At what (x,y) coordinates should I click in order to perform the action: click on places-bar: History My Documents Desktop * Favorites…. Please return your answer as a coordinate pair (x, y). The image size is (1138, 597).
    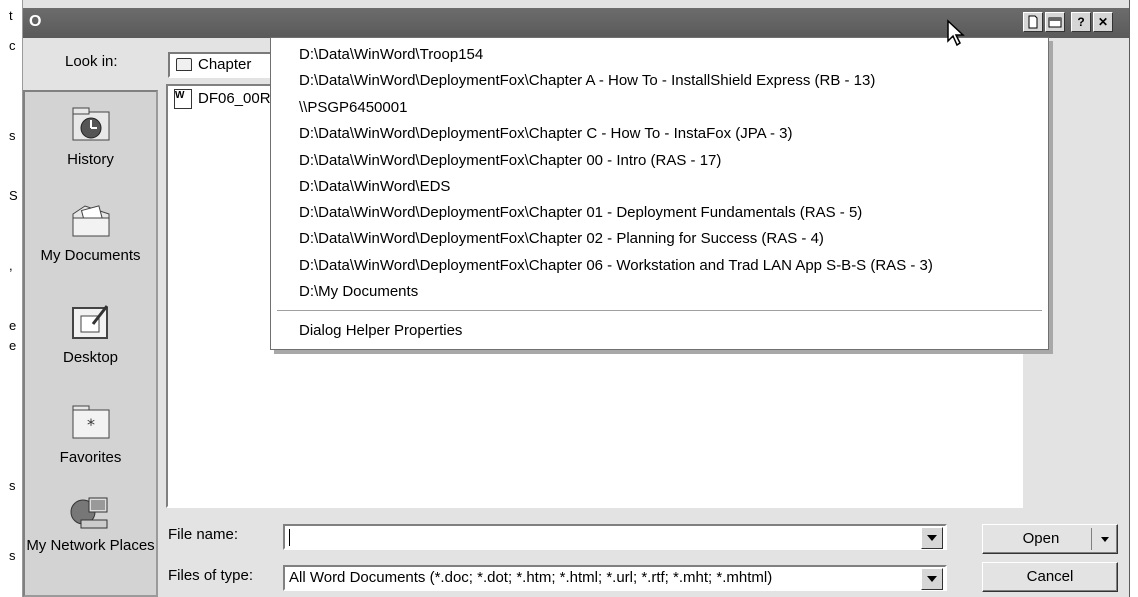
    Looking at the image, I should click on (90, 343).